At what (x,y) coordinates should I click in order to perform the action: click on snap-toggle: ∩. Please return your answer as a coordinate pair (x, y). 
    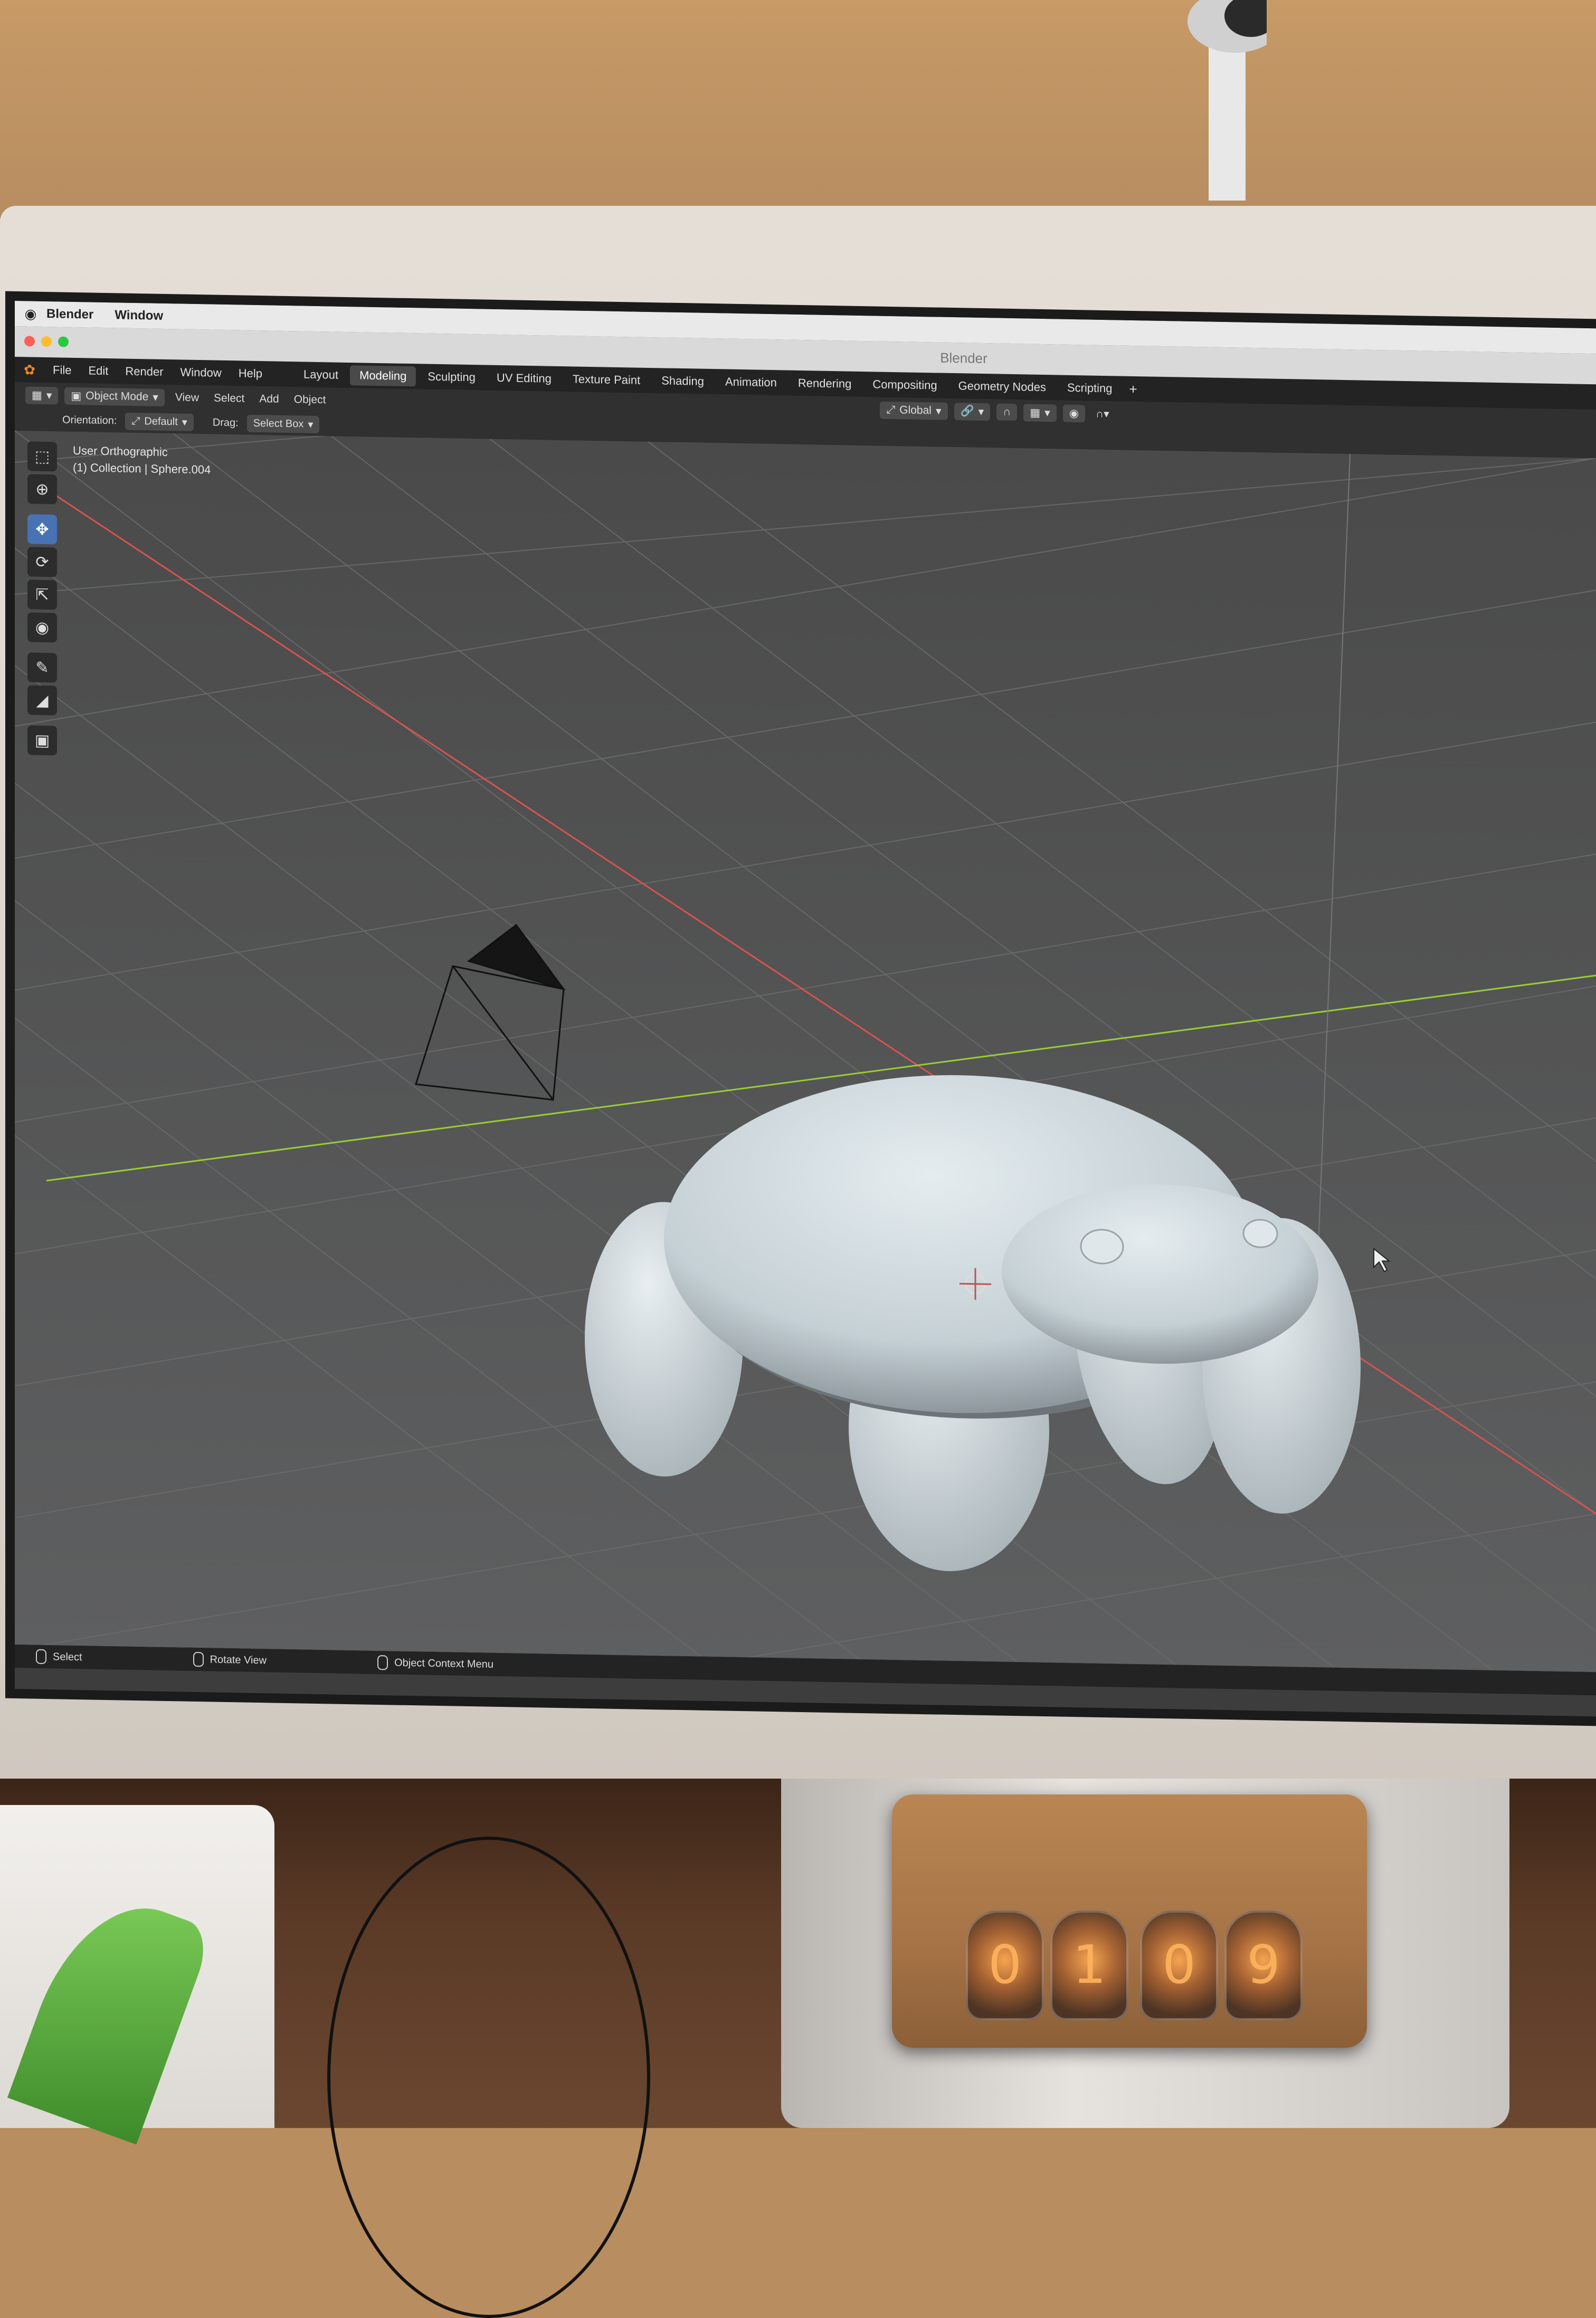
    Looking at the image, I should click on (1007, 412).